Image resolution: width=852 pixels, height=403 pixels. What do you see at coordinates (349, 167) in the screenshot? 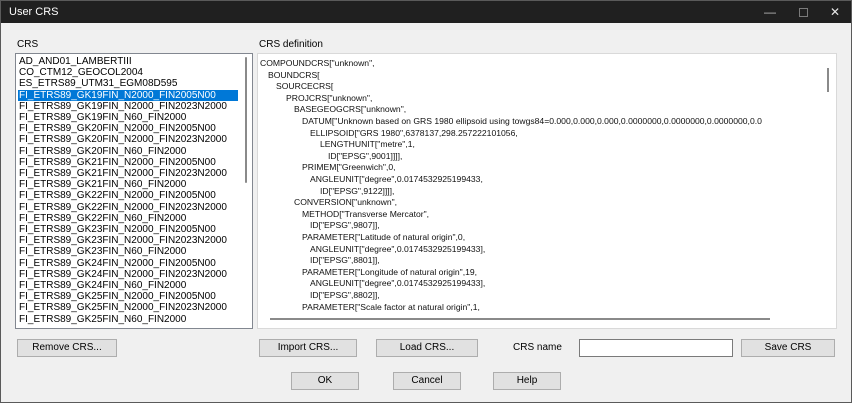
I see `definition-line: PRIMEM["Greenwich",0,` at bounding box center [349, 167].